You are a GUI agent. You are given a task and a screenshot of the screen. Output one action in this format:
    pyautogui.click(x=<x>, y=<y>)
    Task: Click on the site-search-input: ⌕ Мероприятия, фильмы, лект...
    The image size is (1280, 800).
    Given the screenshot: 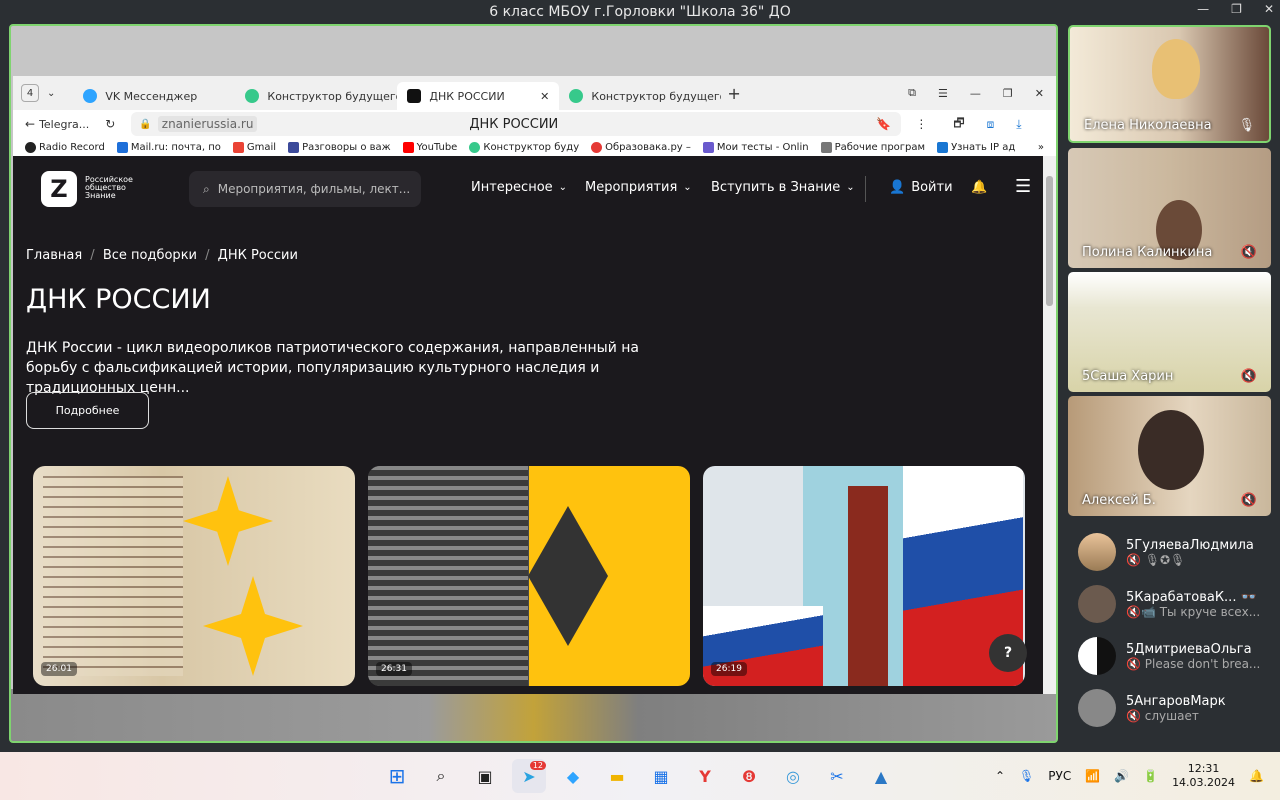 What is the action you would take?
    pyautogui.click(x=305, y=189)
    